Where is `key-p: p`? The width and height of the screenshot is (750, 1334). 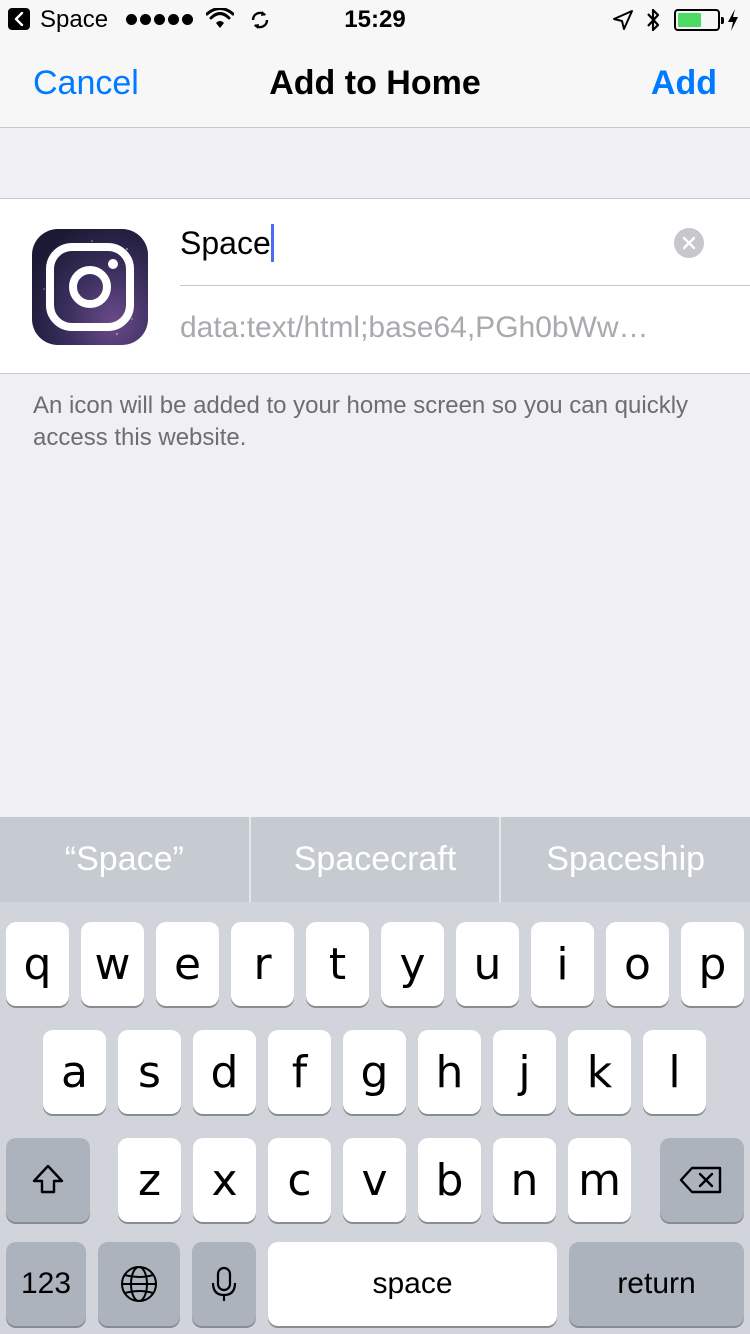
key-p: p is located at coordinates (712, 964).